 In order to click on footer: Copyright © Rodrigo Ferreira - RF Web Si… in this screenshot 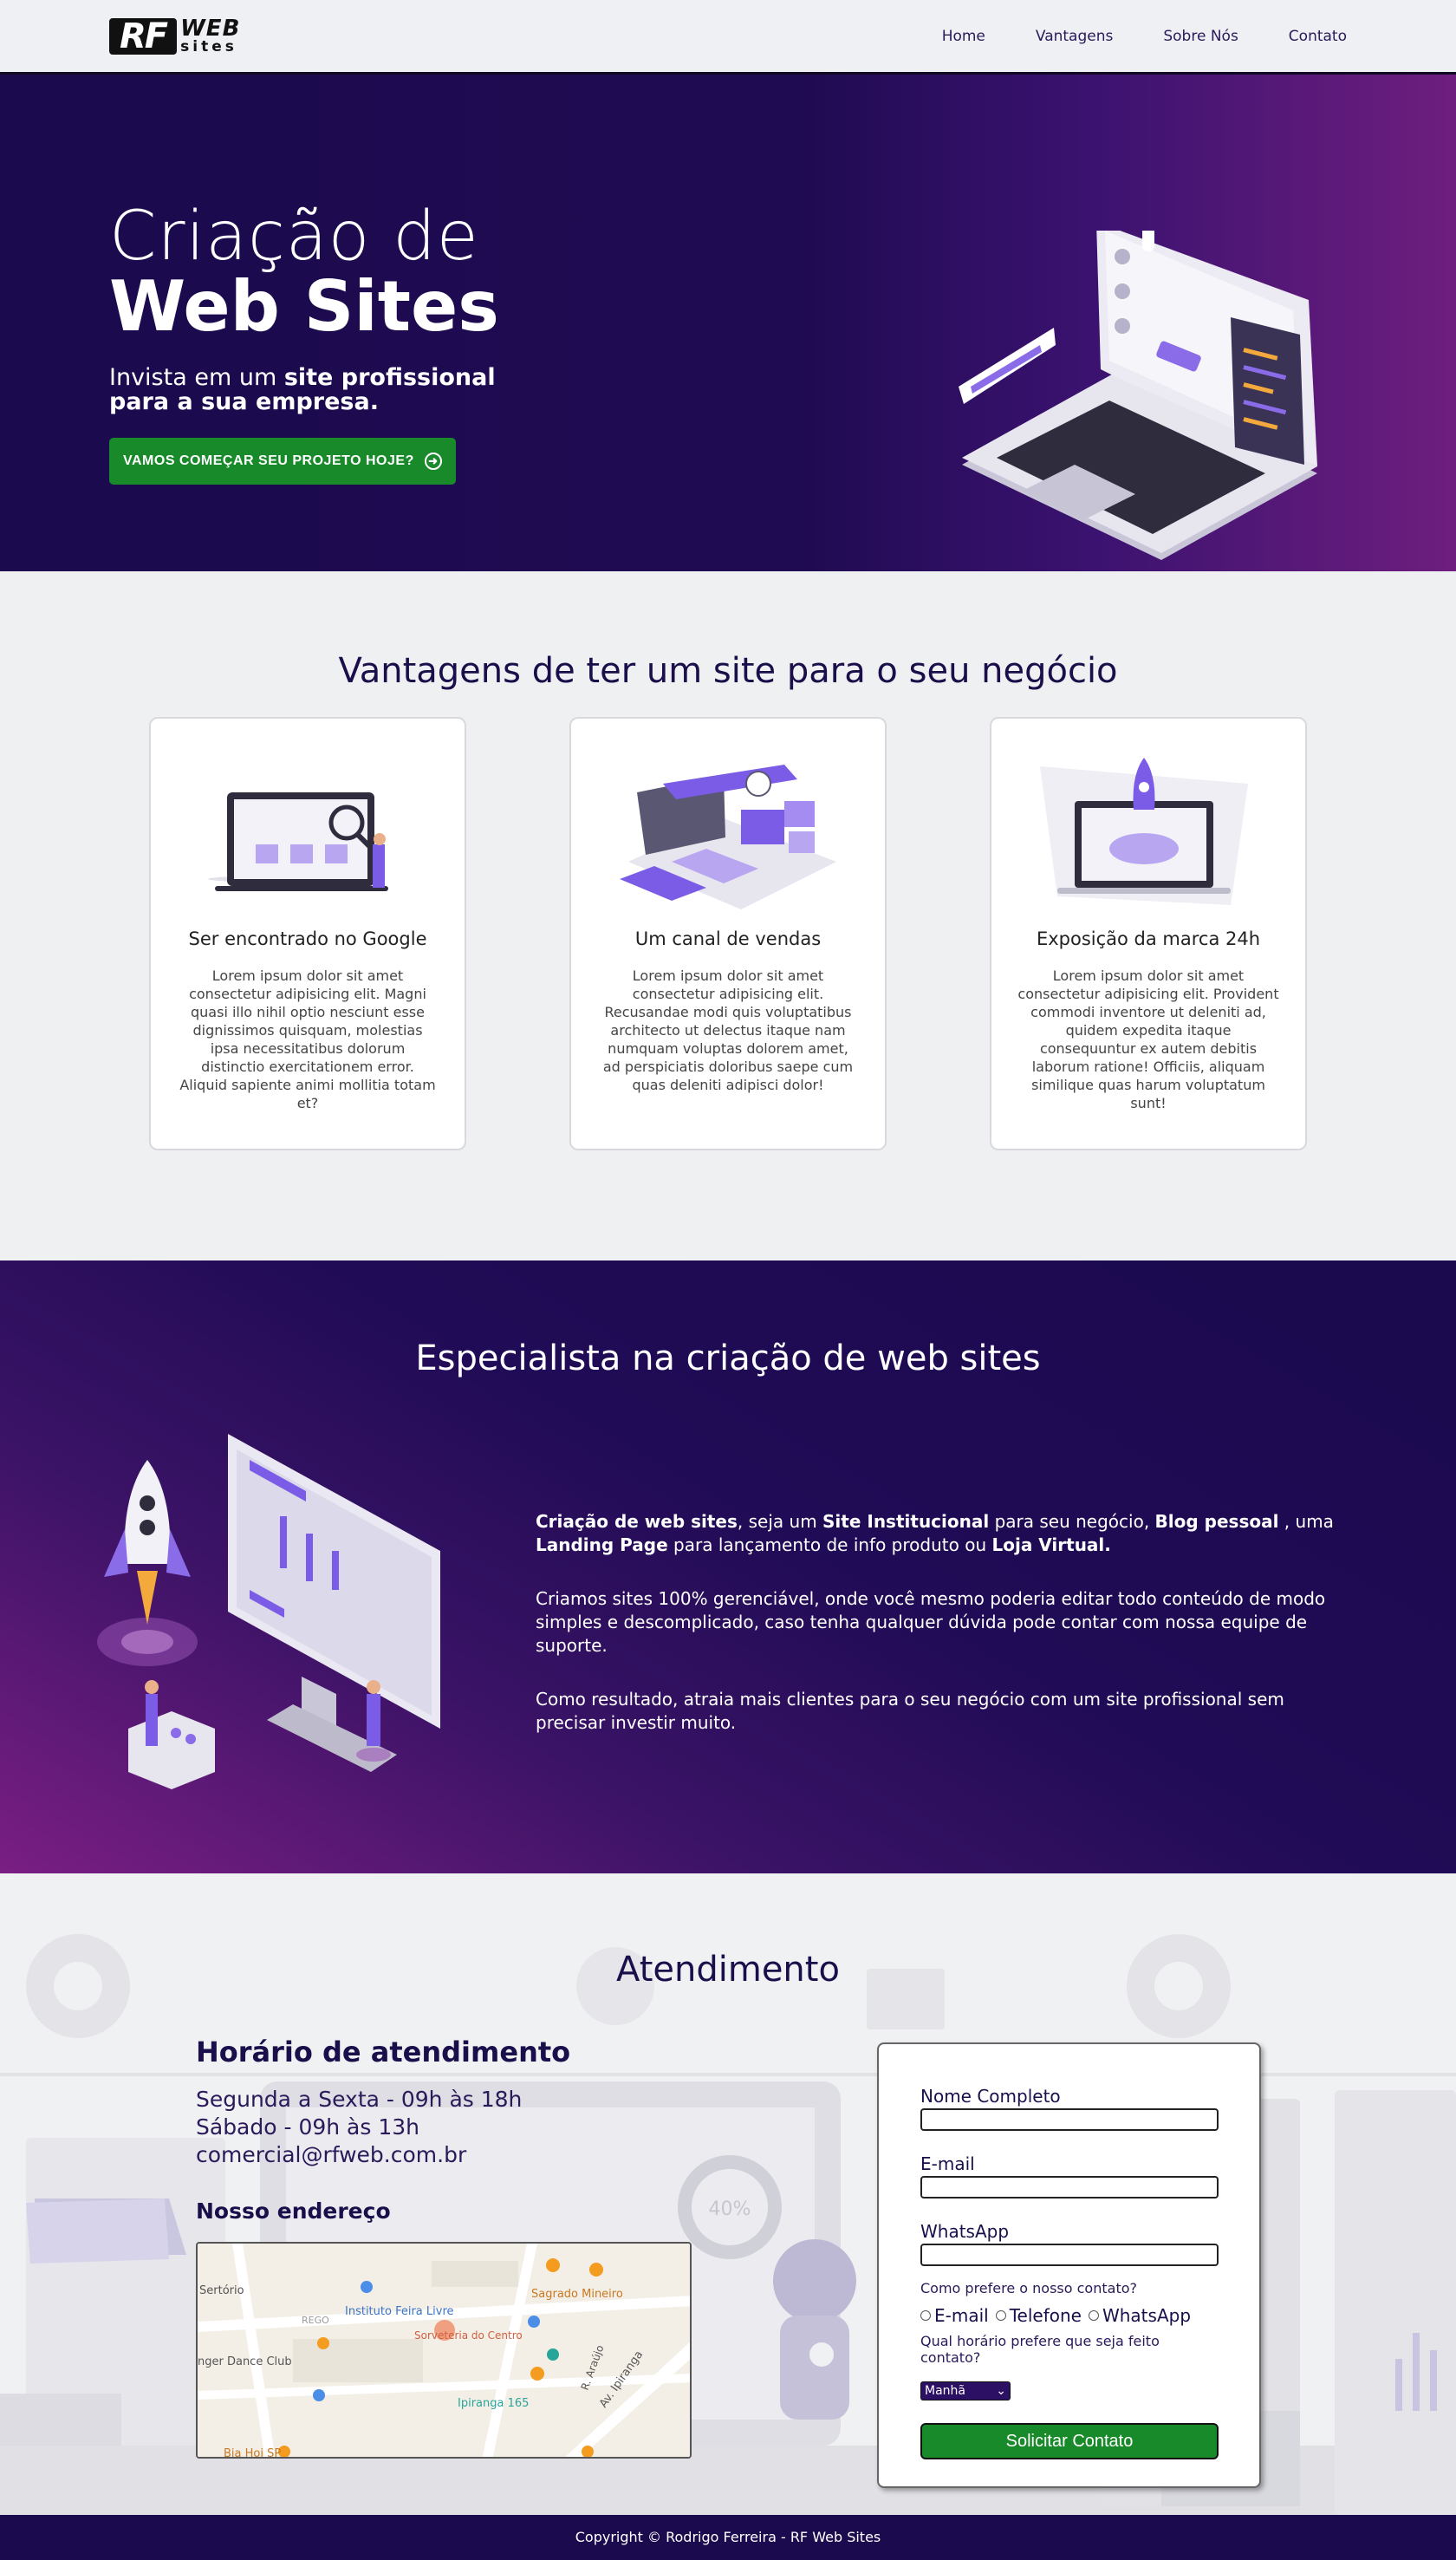, I will do `click(728, 2537)`.